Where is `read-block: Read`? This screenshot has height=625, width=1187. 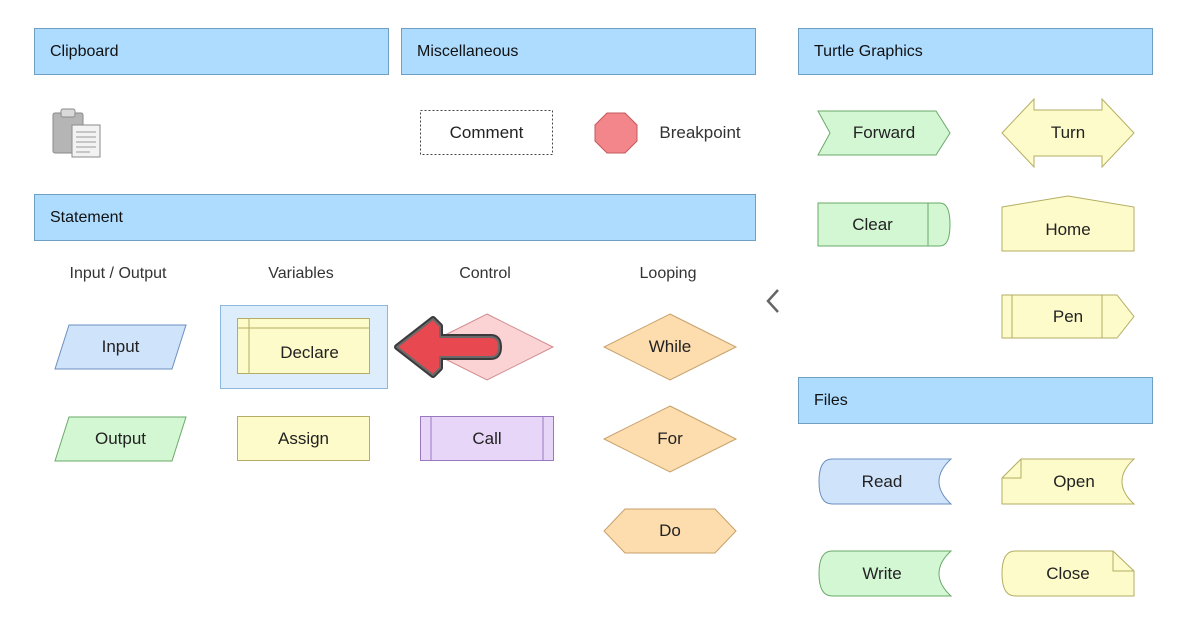
read-block: Read is located at coordinates (885, 481).